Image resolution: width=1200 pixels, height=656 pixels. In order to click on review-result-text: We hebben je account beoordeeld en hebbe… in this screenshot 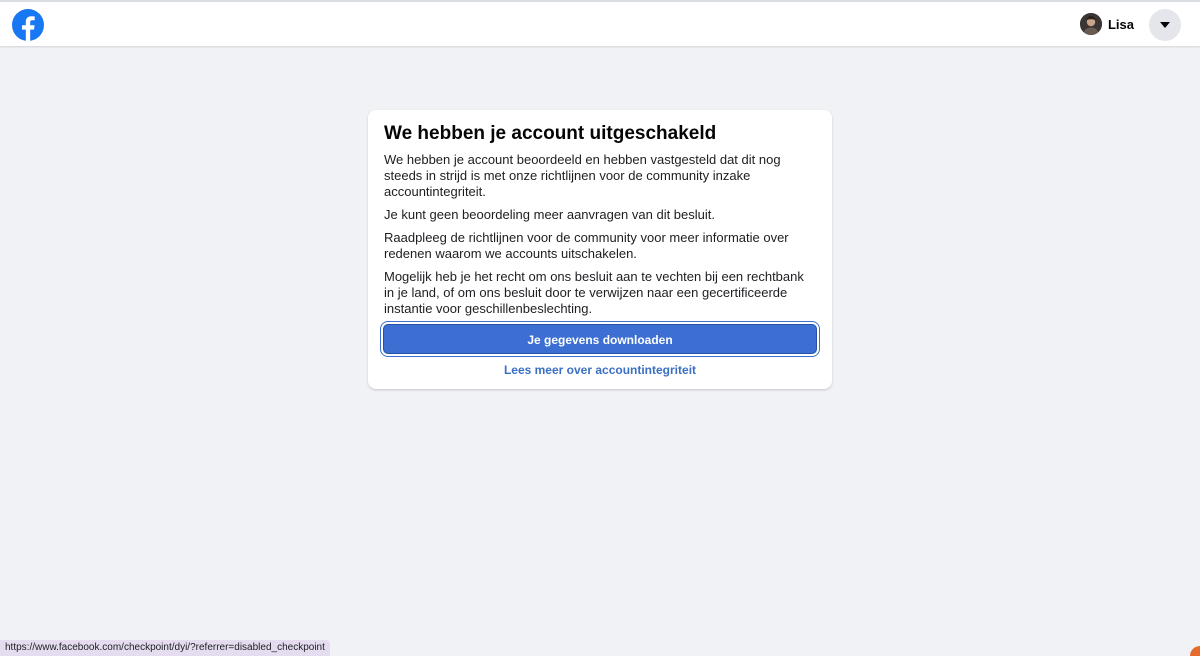, I will do `click(582, 175)`.